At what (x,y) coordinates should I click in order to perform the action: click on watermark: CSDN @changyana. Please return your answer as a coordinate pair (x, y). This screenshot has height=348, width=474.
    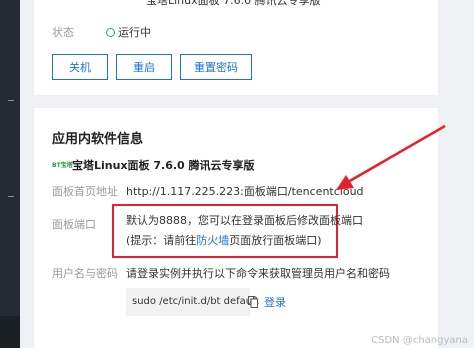
    Looking at the image, I should click on (419, 340).